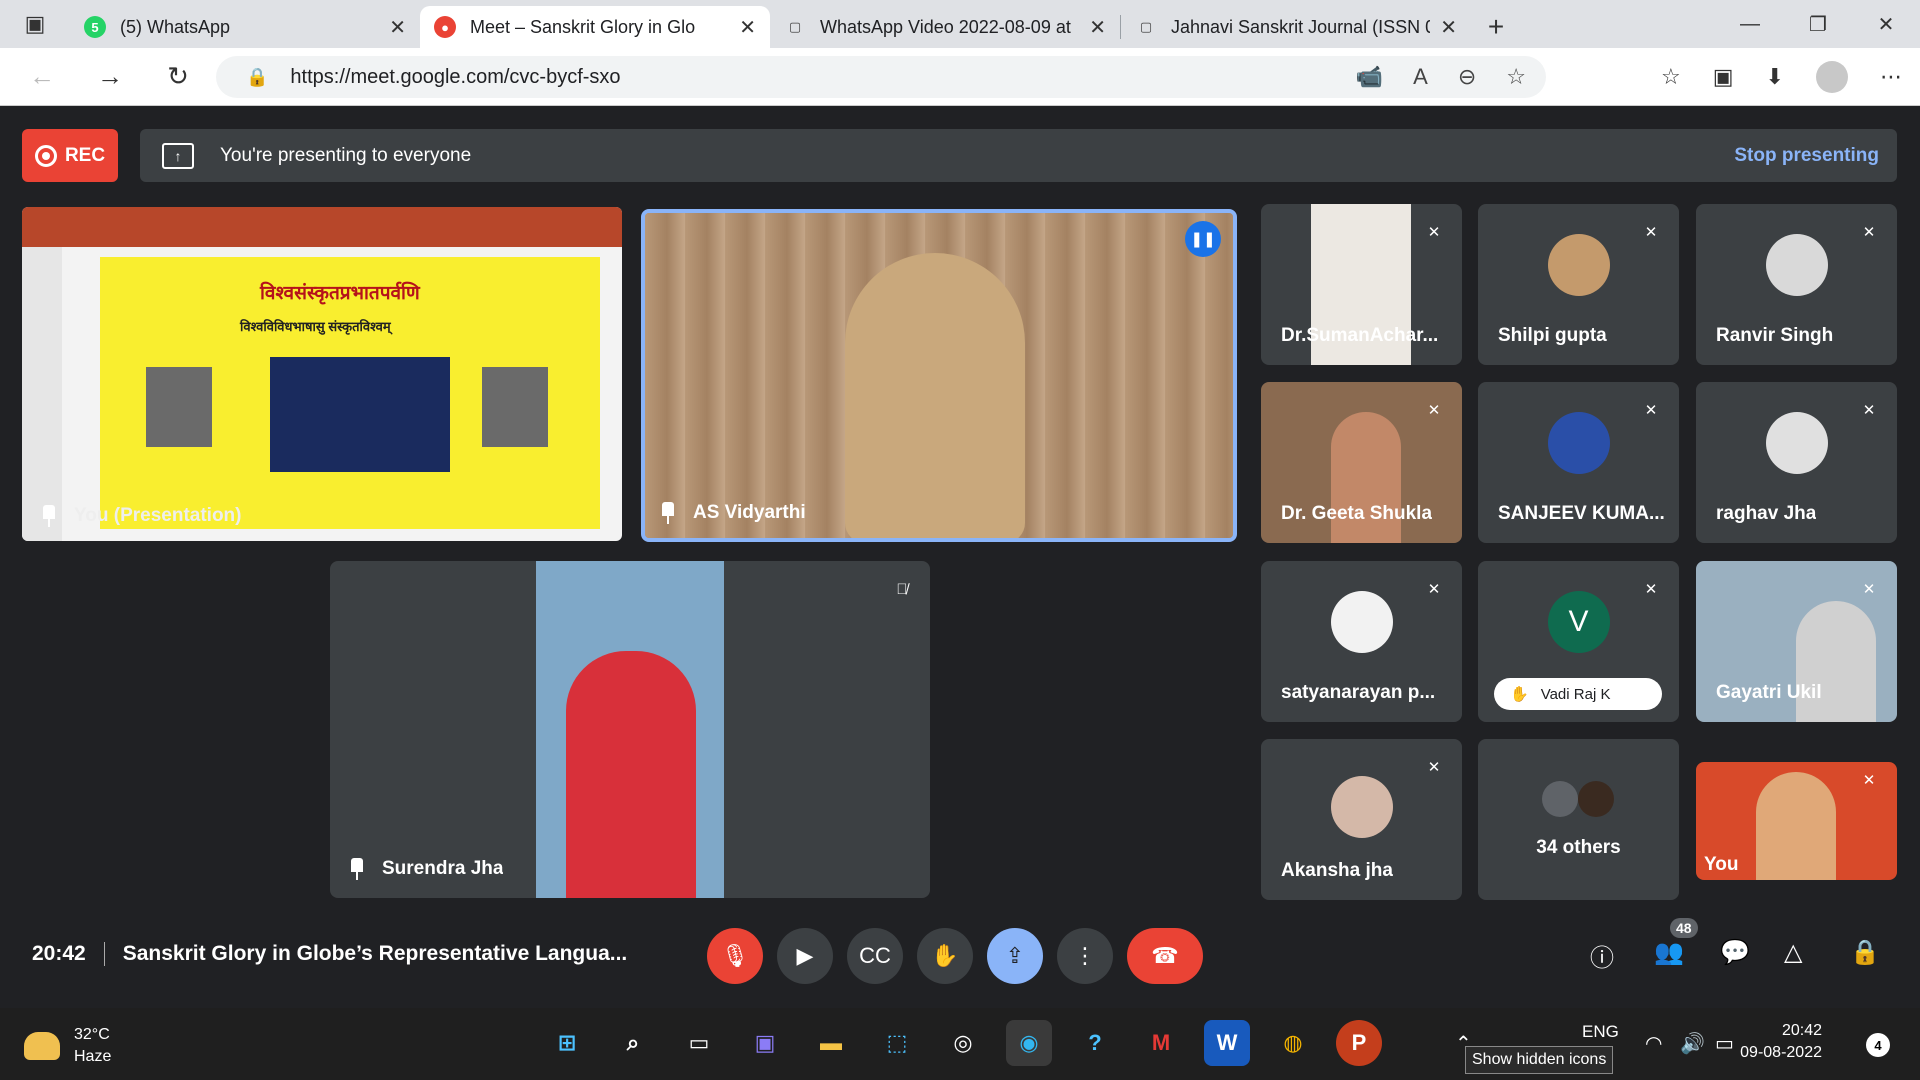 This screenshot has height=1080, width=1920. Describe the element at coordinates (1361, 462) in the screenshot. I see `participant-tile: ✕ Dr. Geeta Shukla` at that location.